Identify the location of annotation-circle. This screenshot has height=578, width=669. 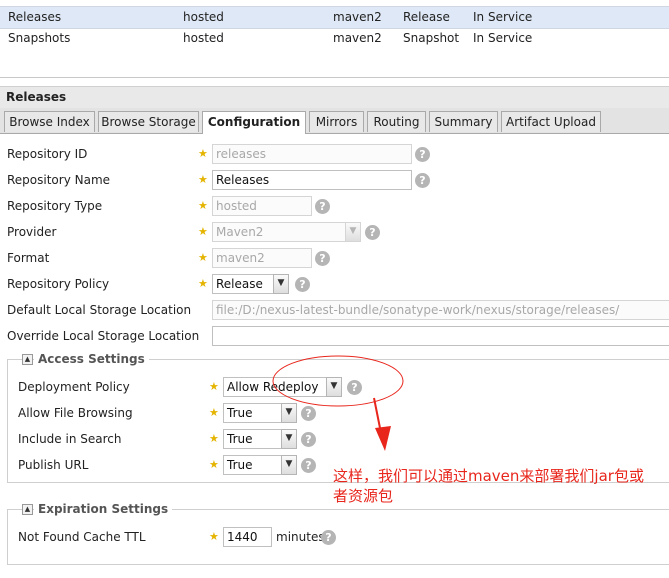
(338, 381).